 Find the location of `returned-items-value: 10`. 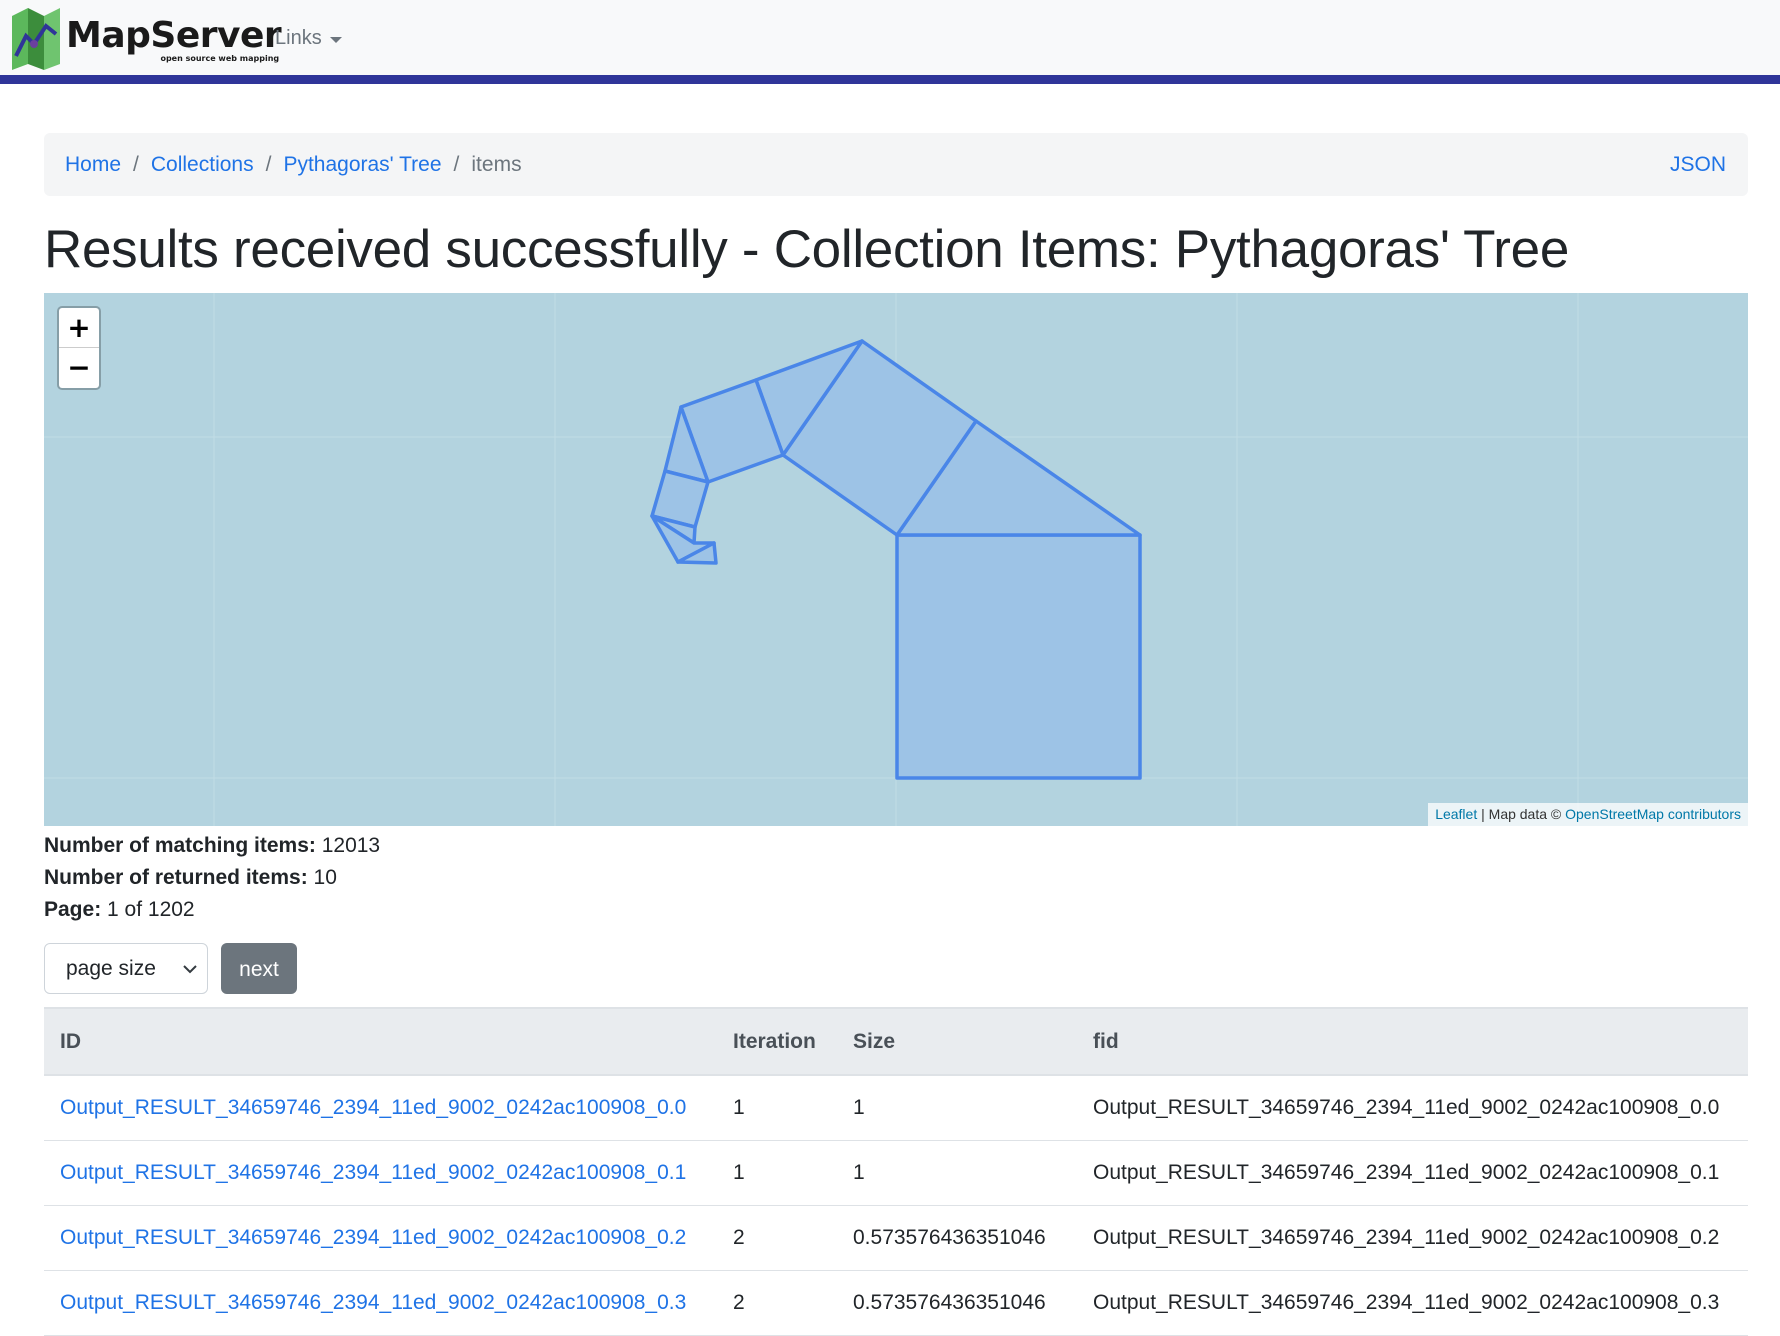

returned-items-value: 10 is located at coordinates (325, 877).